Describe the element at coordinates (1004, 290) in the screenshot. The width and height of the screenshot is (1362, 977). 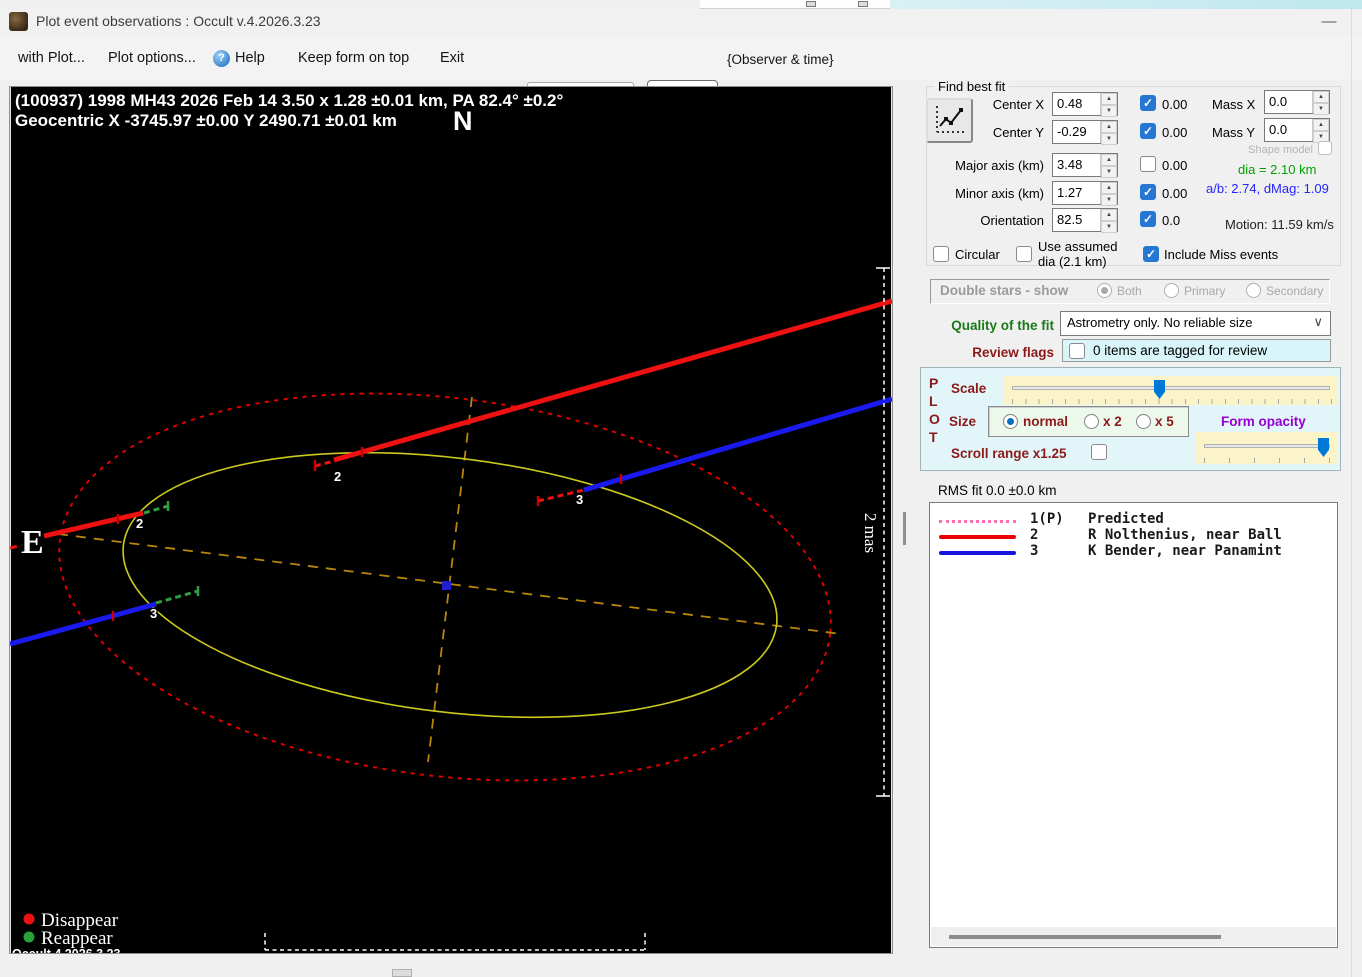
I see `double-stars-title: Double stars - show` at that location.